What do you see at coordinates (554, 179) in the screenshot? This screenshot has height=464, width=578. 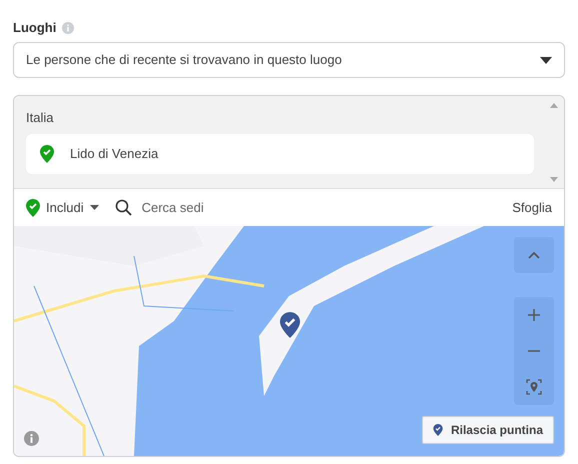 I see `scroll-down-icon` at bounding box center [554, 179].